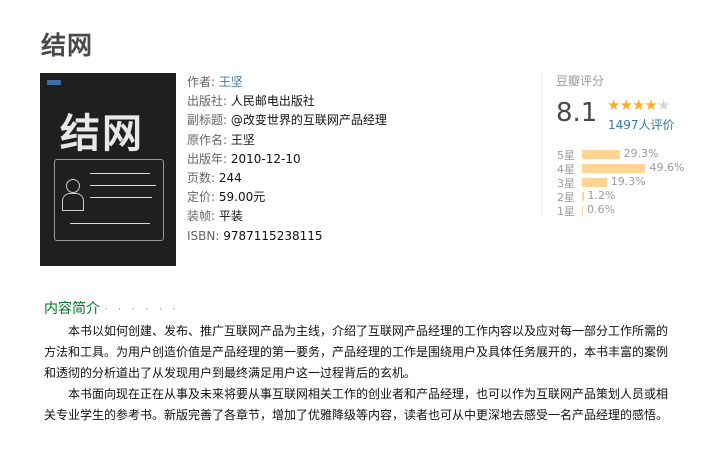 This screenshot has height=453, width=725. I want to click on intro-heading-text: 内容简介, so click(72, 309).